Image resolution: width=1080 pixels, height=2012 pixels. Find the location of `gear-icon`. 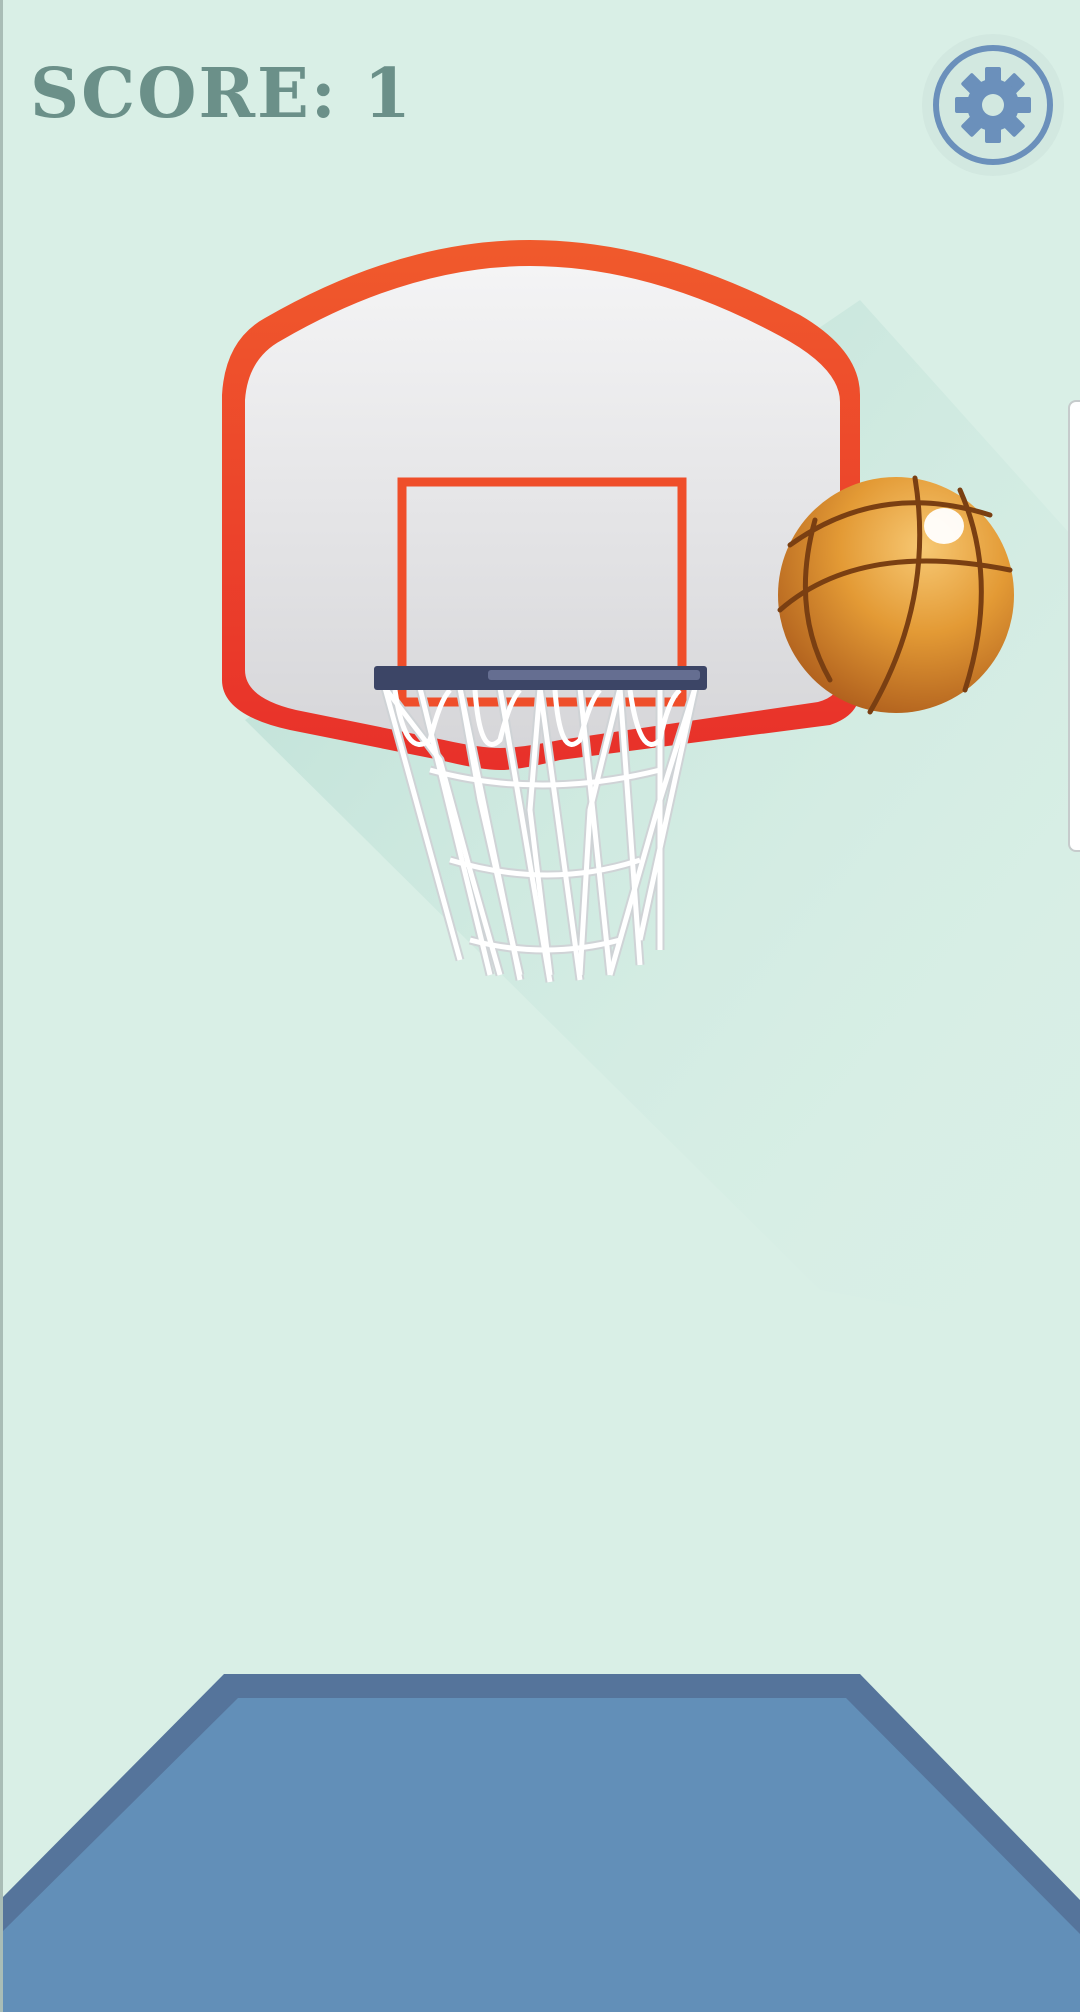

gear-icon is located at coordinates (993, 105).